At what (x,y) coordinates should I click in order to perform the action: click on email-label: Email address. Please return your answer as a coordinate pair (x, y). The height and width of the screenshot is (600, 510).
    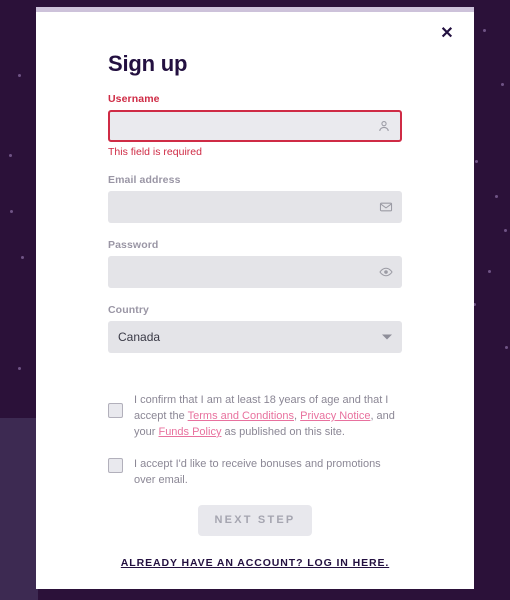
    Looking at the image, I should click on (144, 180).